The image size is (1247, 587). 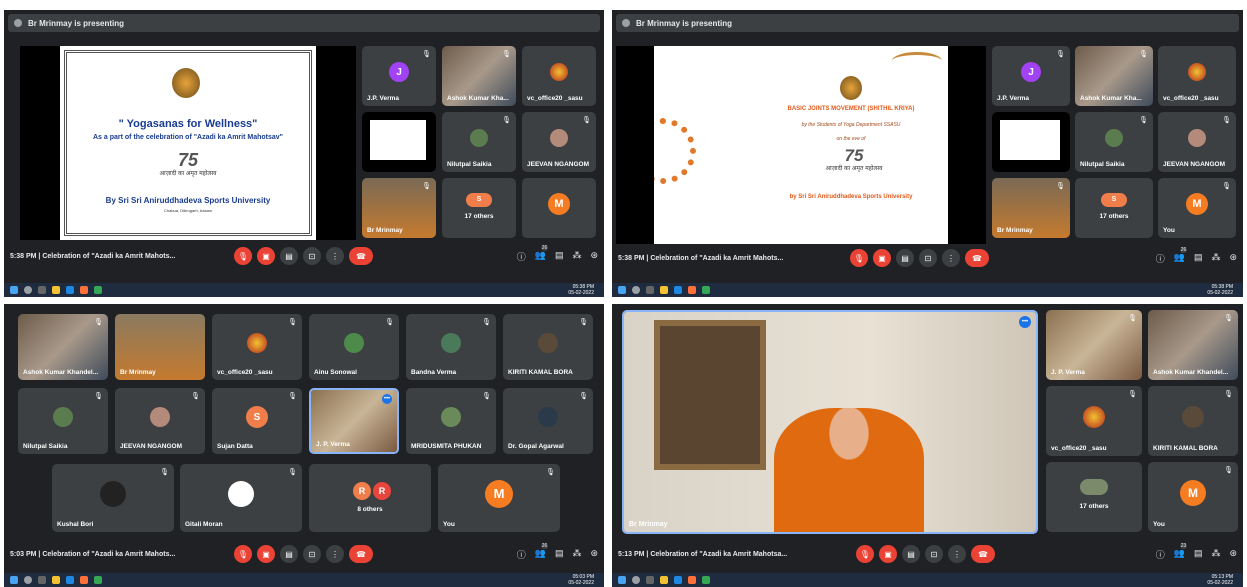 I want to click on participant-tile: 🎙 Bandna Verma, so click(x=451, y=347).